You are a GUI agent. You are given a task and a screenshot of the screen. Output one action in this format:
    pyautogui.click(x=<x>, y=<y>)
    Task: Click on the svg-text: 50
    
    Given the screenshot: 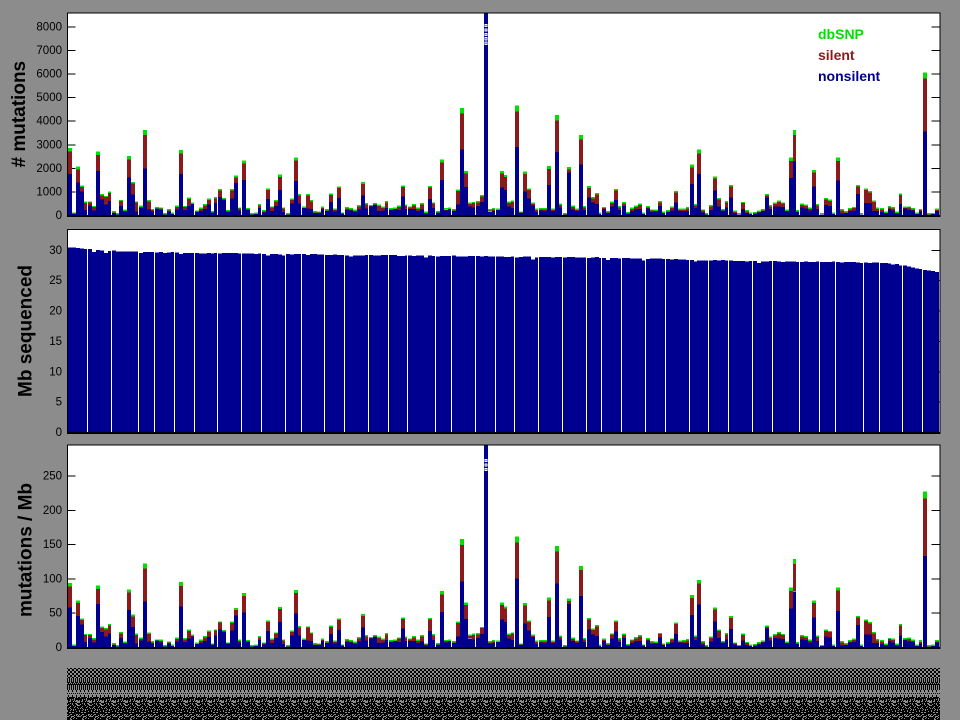 What is the action you would take?
    pyautogui.click(x=55, y=614)
    